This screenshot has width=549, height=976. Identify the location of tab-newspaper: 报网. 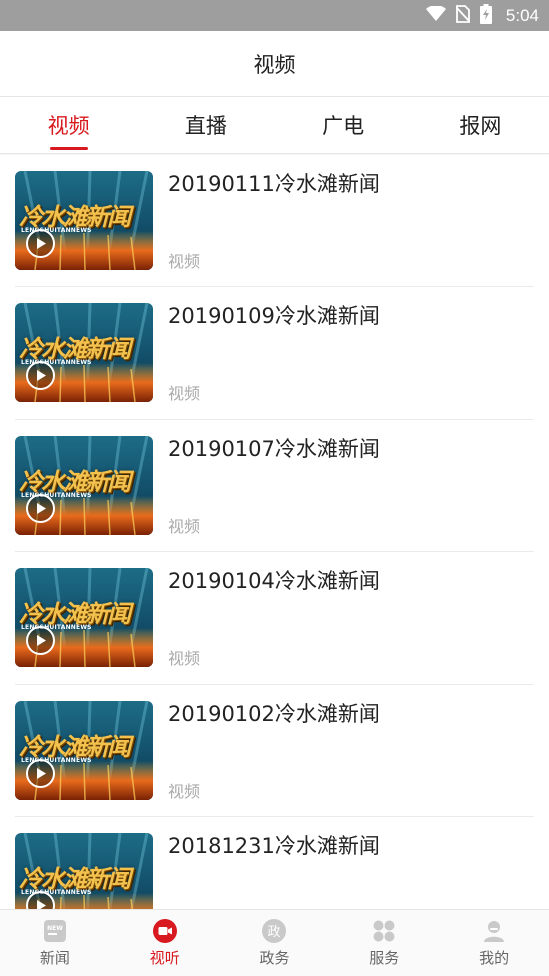
(480, 125).